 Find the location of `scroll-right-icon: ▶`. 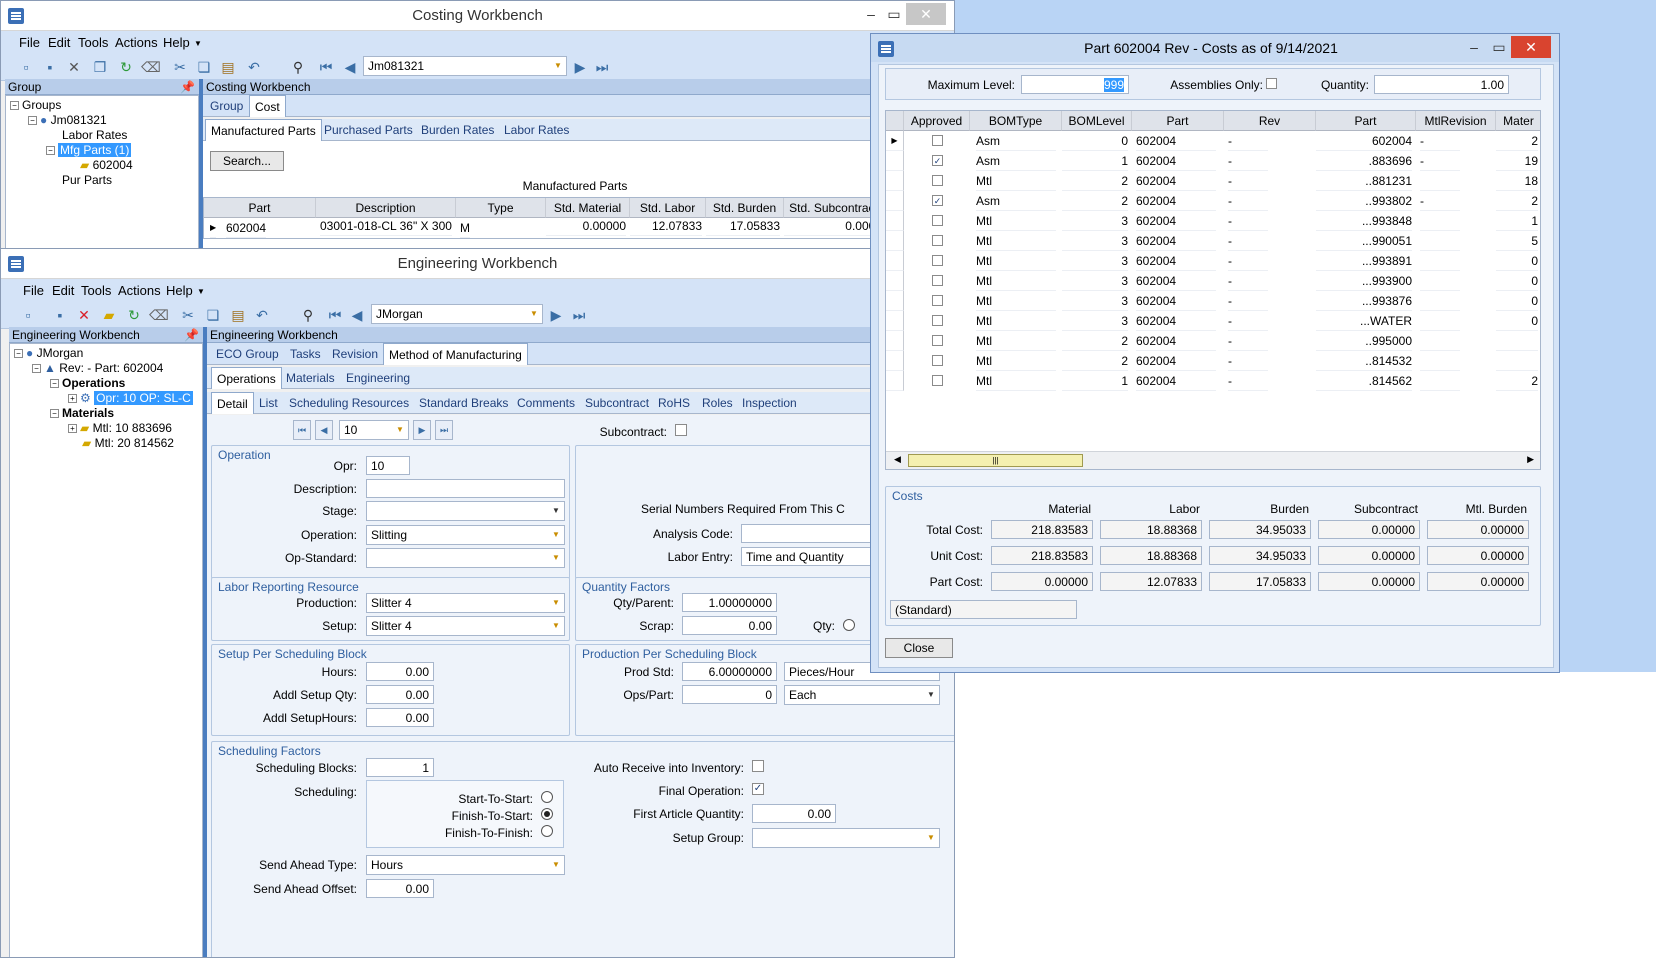

scroll-right-icon: ▶ is located at coordinates (1530, 459).